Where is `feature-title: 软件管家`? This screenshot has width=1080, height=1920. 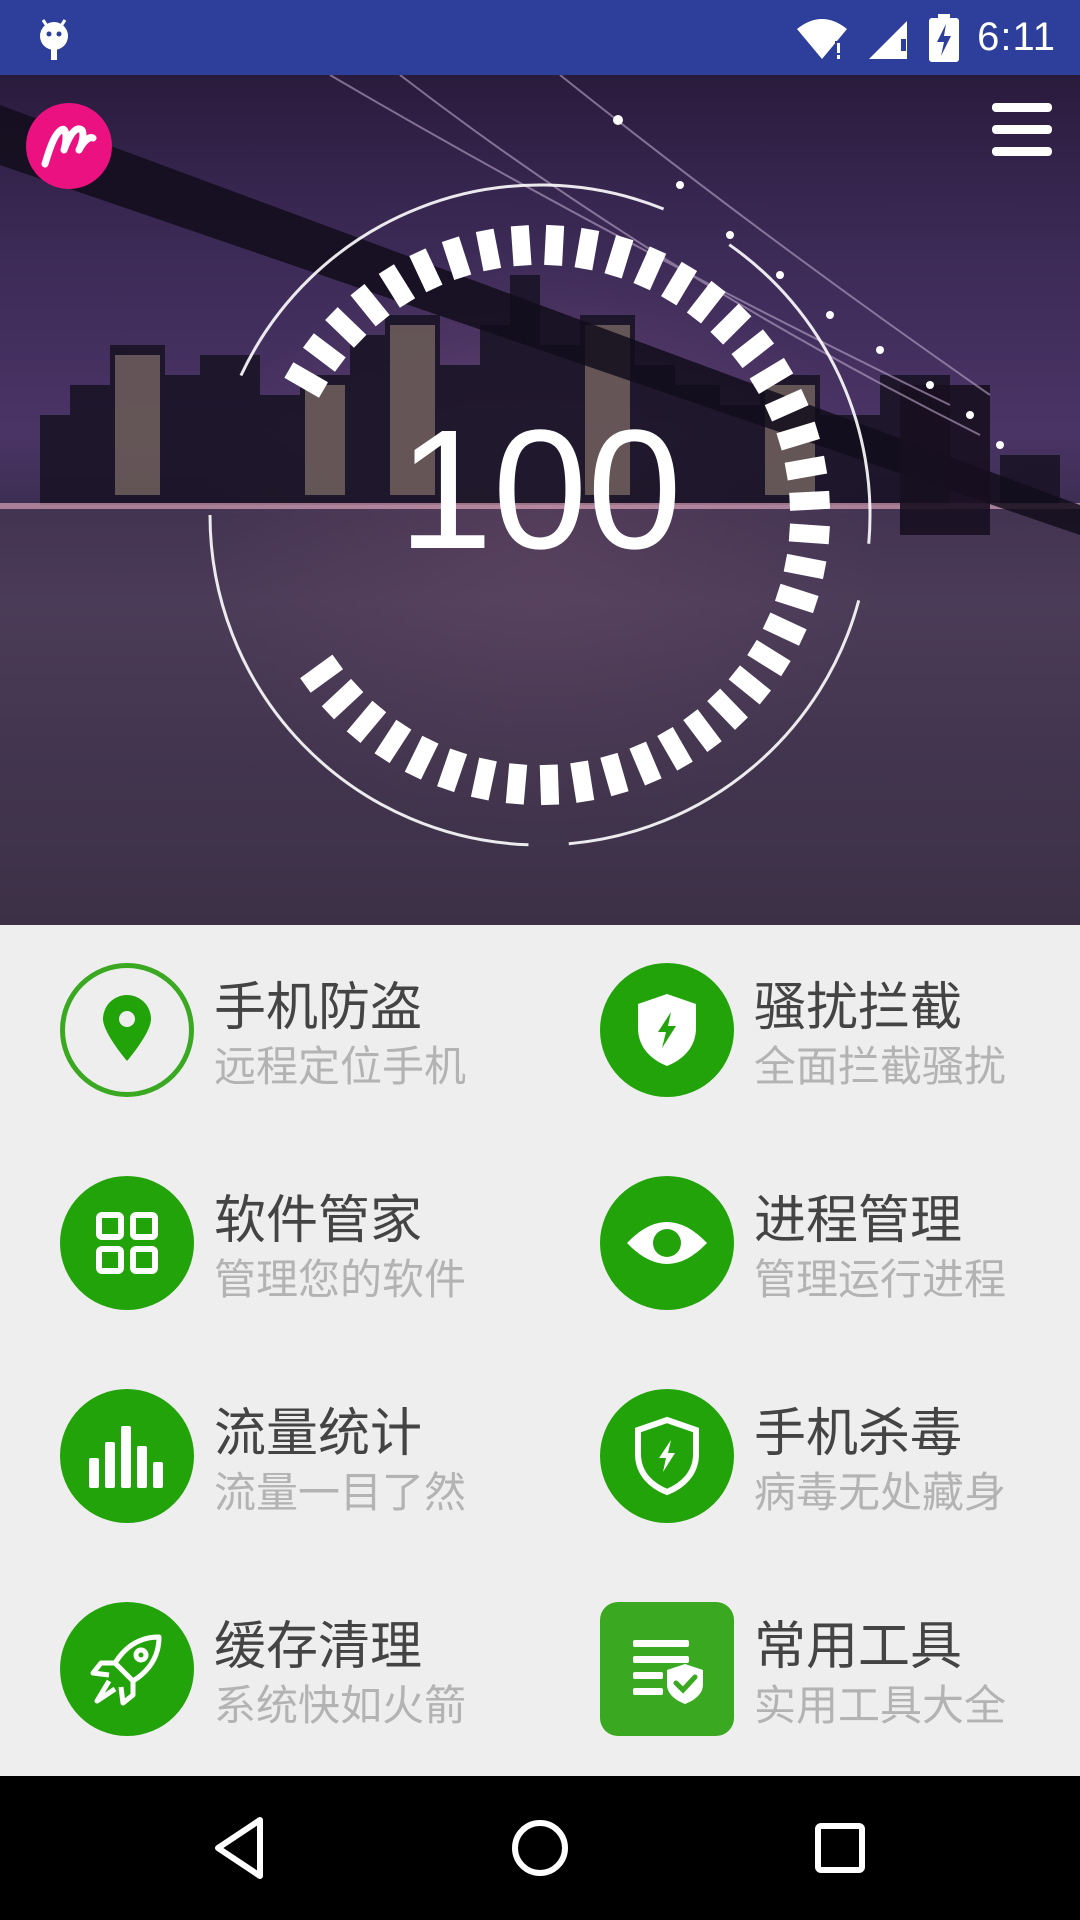 feature-title: 软件管家 is located at coordinates (318, 1221).